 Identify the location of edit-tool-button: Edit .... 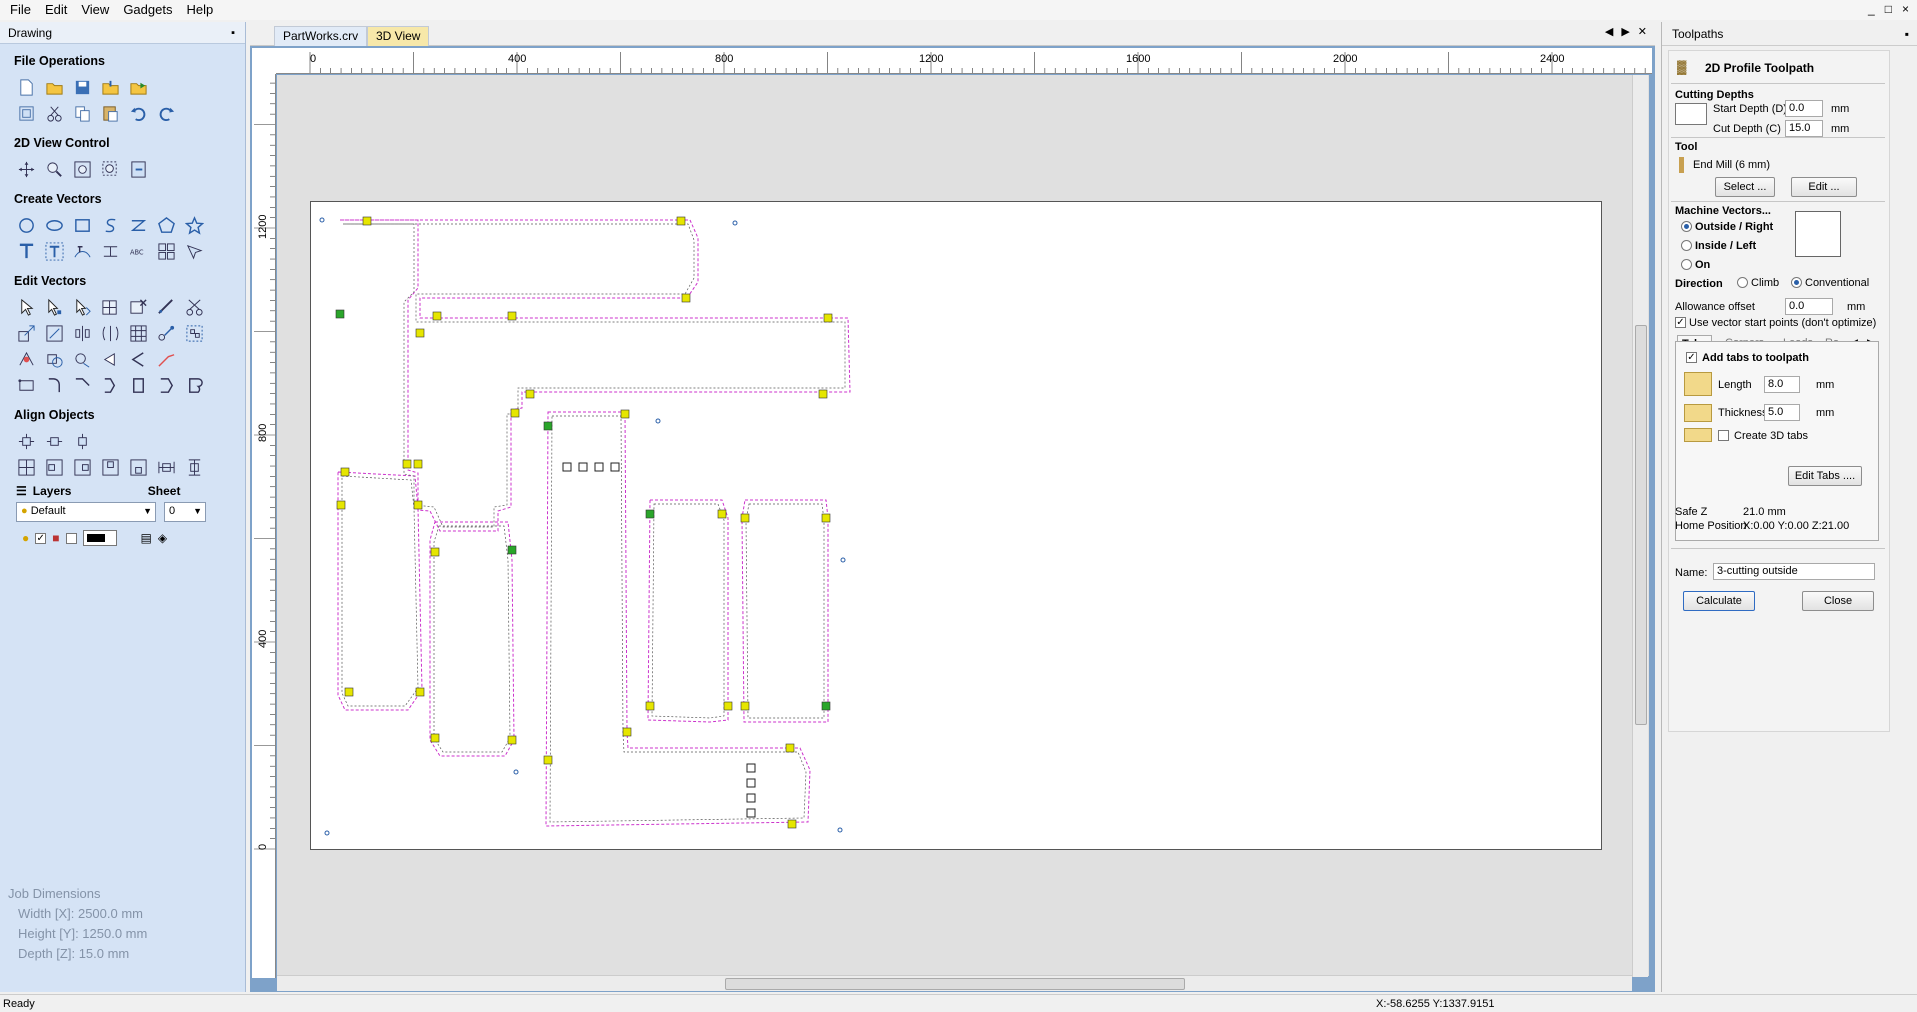
(1824, 187).